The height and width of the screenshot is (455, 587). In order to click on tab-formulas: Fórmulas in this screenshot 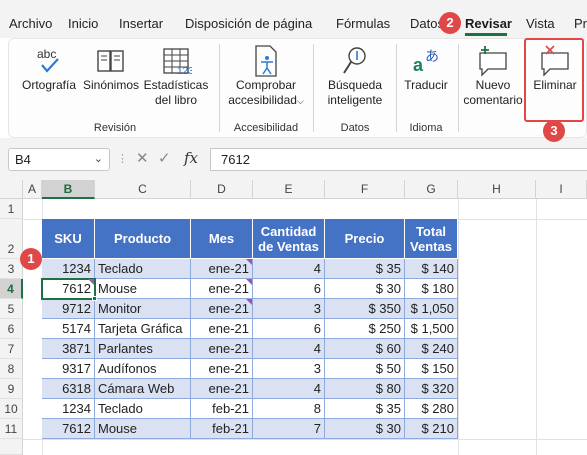, I will do `click(363, 23)`.